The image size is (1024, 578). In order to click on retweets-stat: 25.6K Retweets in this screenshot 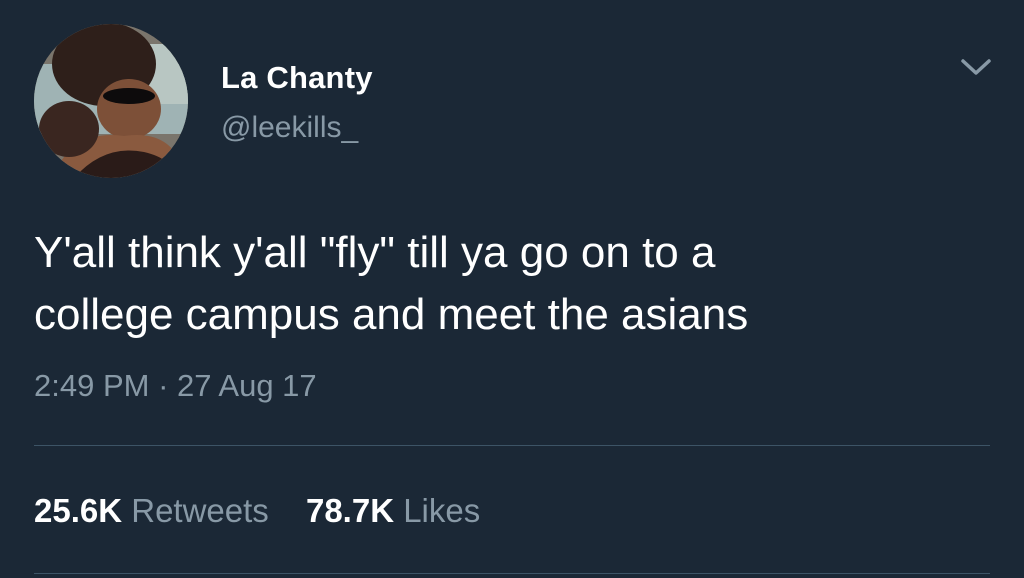, I will do `click(151, 511)`.